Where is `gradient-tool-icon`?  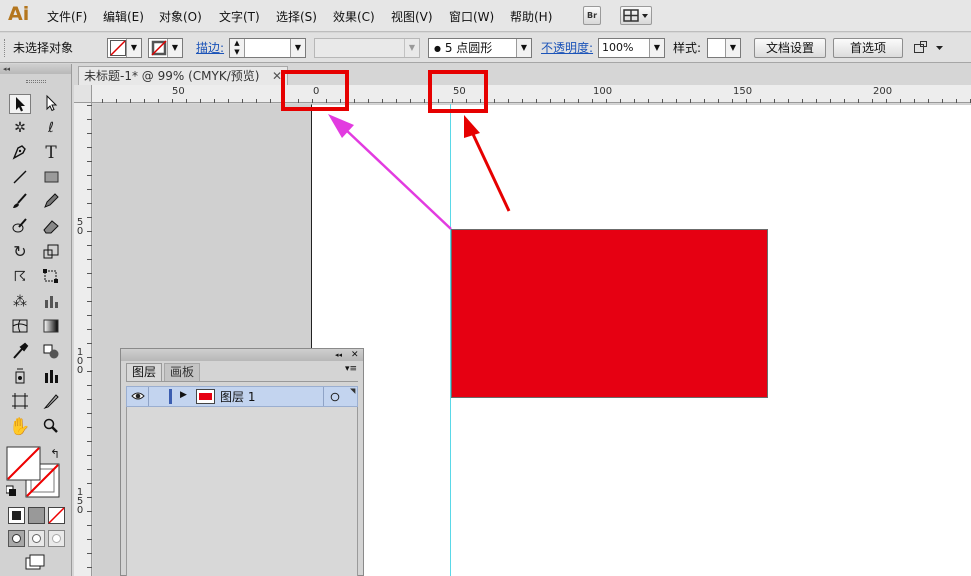
gradient-tool-icon is located at coordinates (51, 327).